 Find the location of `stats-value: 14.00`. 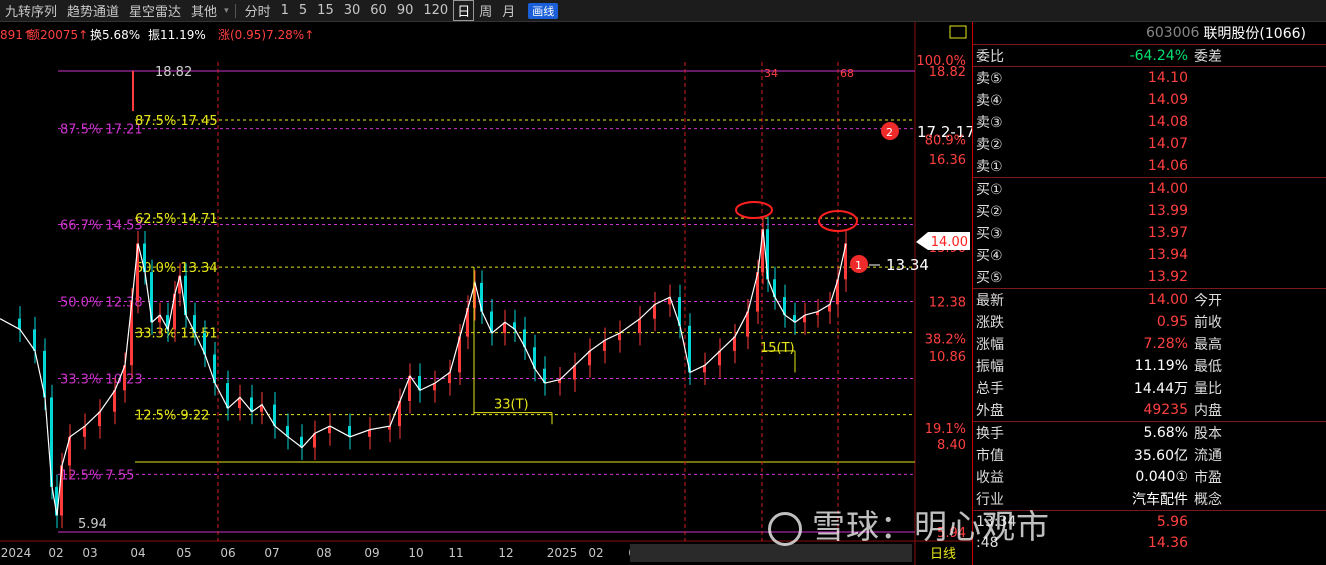

stats-value: 14.00 is located at coordinates (1167, 300).